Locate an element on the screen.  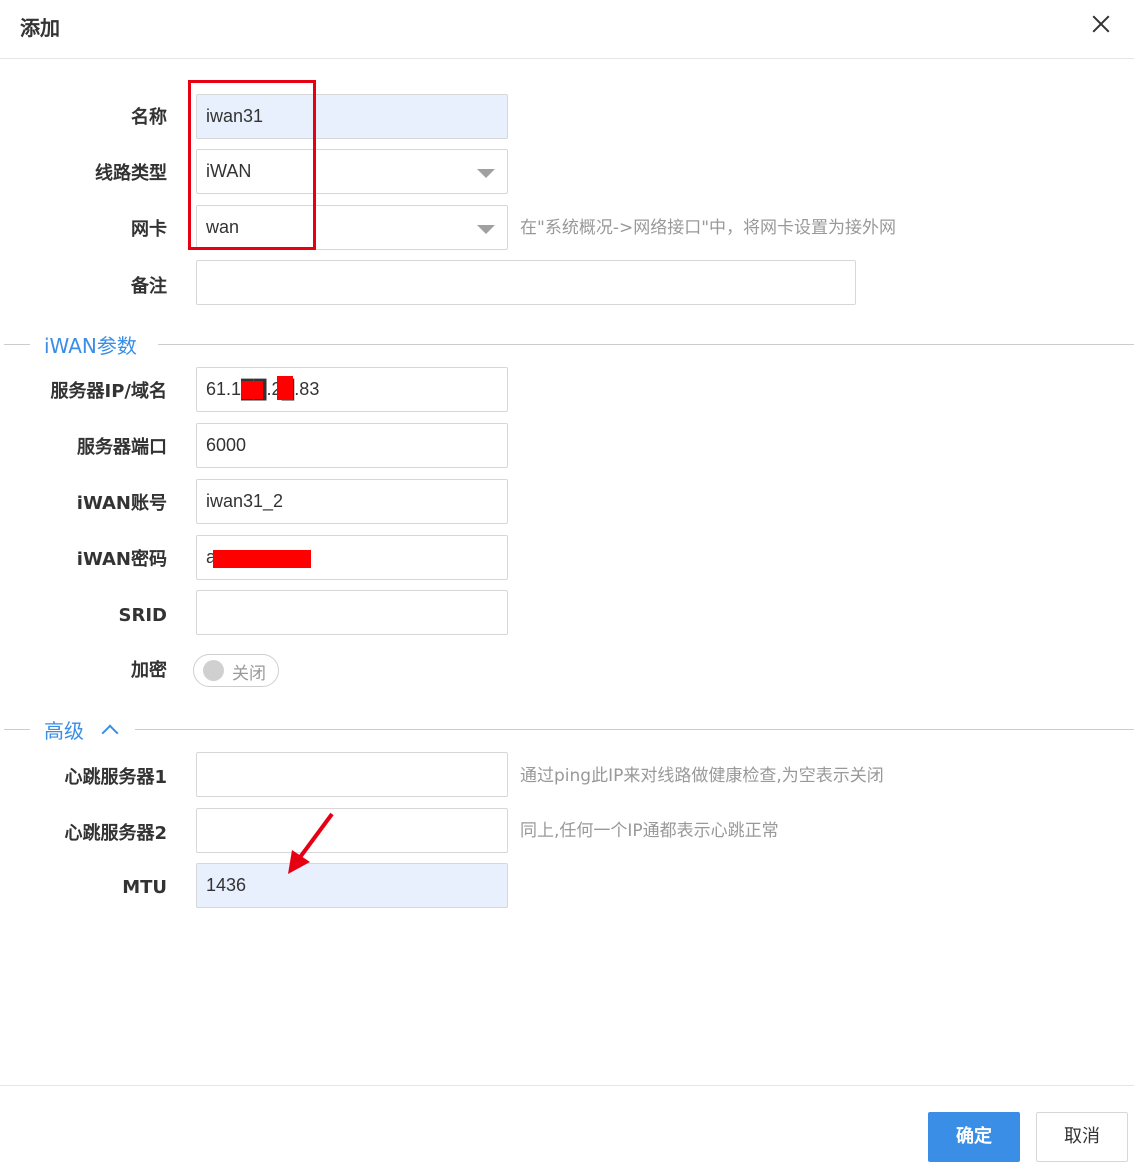
iwan-section-divider: iWAN参数 is located at coordinates (567, 345).